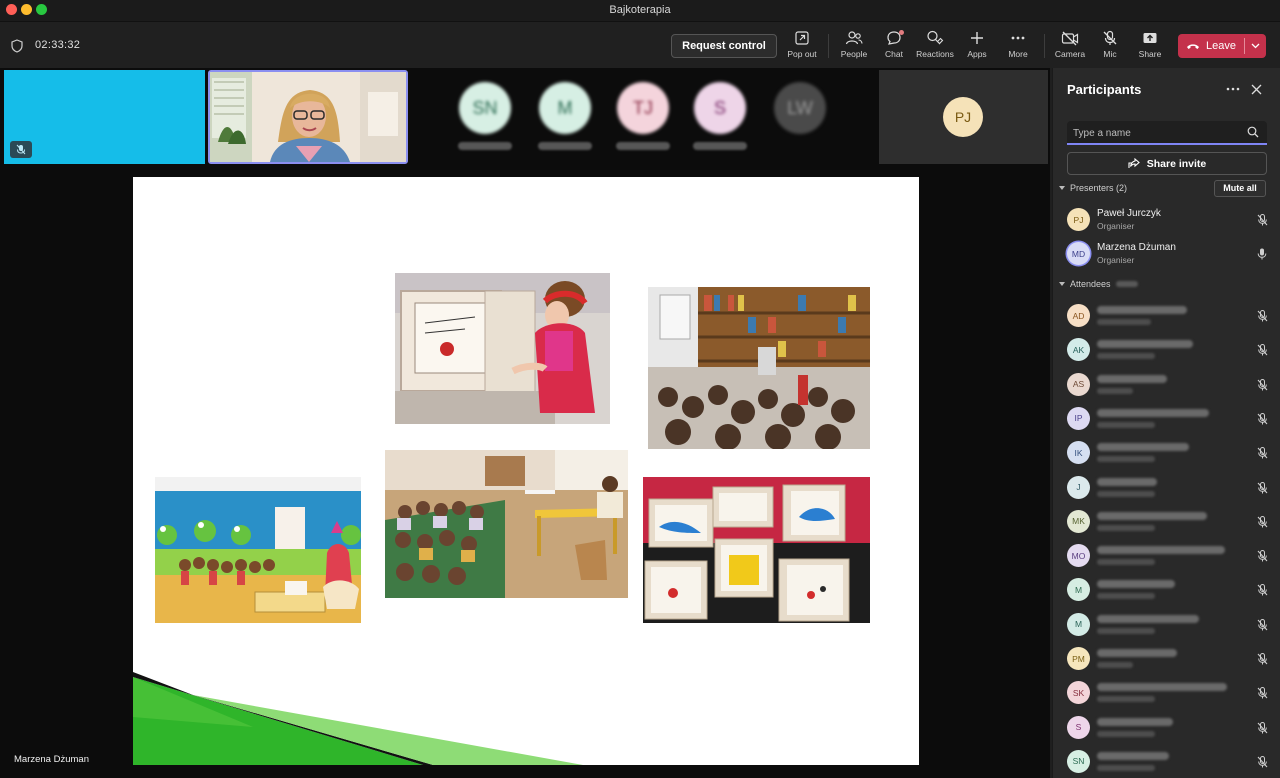 The width and height of the screenshot is (1280, 778). Describe the element at coordinates (977, 54) in the screenshot. I see `apps-label: Apps` at that location.